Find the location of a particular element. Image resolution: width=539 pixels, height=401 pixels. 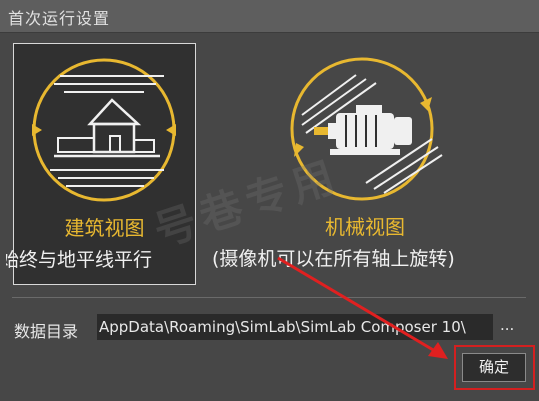

ok-button: 确定 is located at coordinates (494, 367).